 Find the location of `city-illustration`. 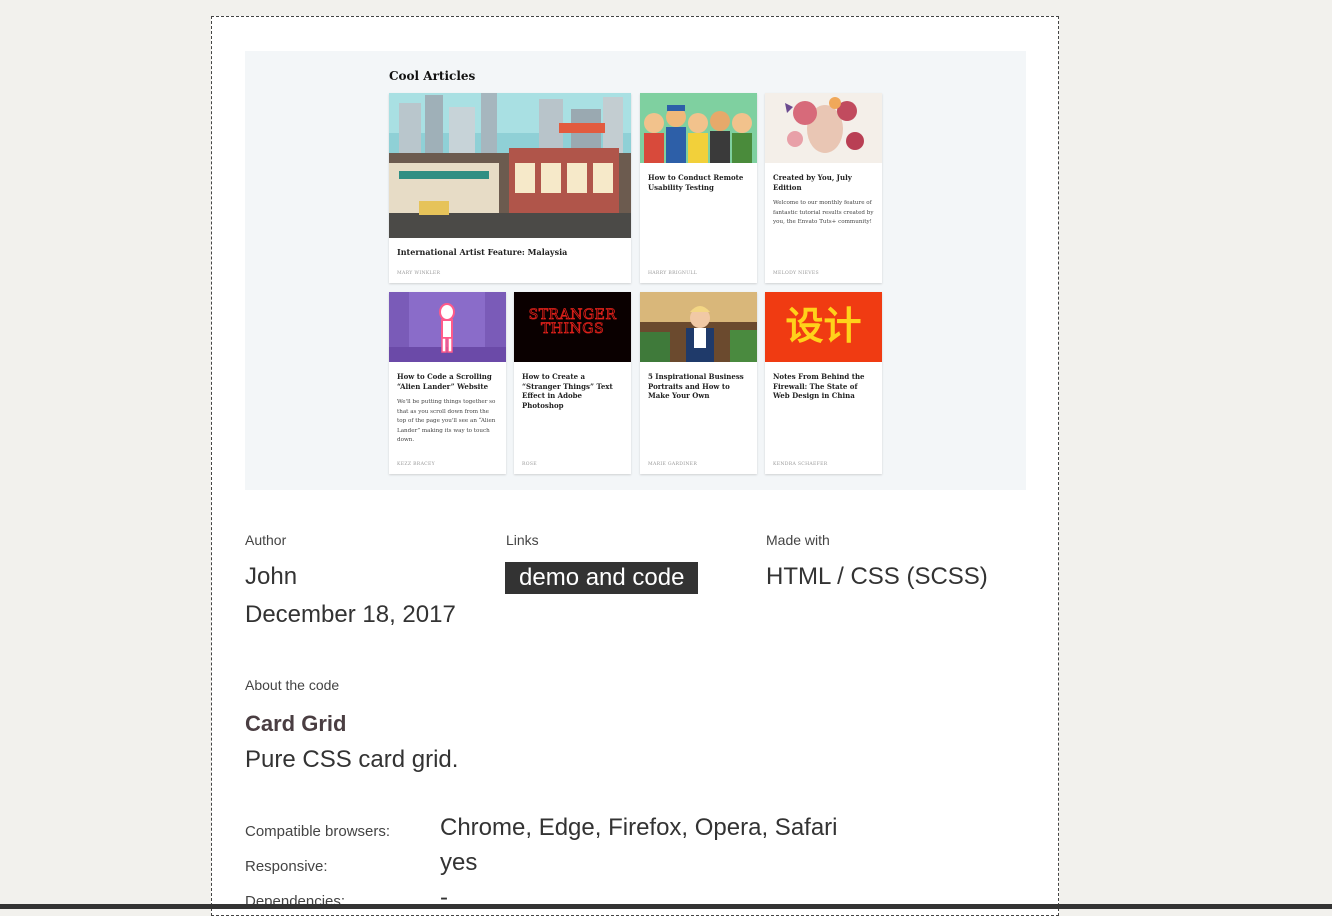

city-illustration is located at coordinates (510, 165).